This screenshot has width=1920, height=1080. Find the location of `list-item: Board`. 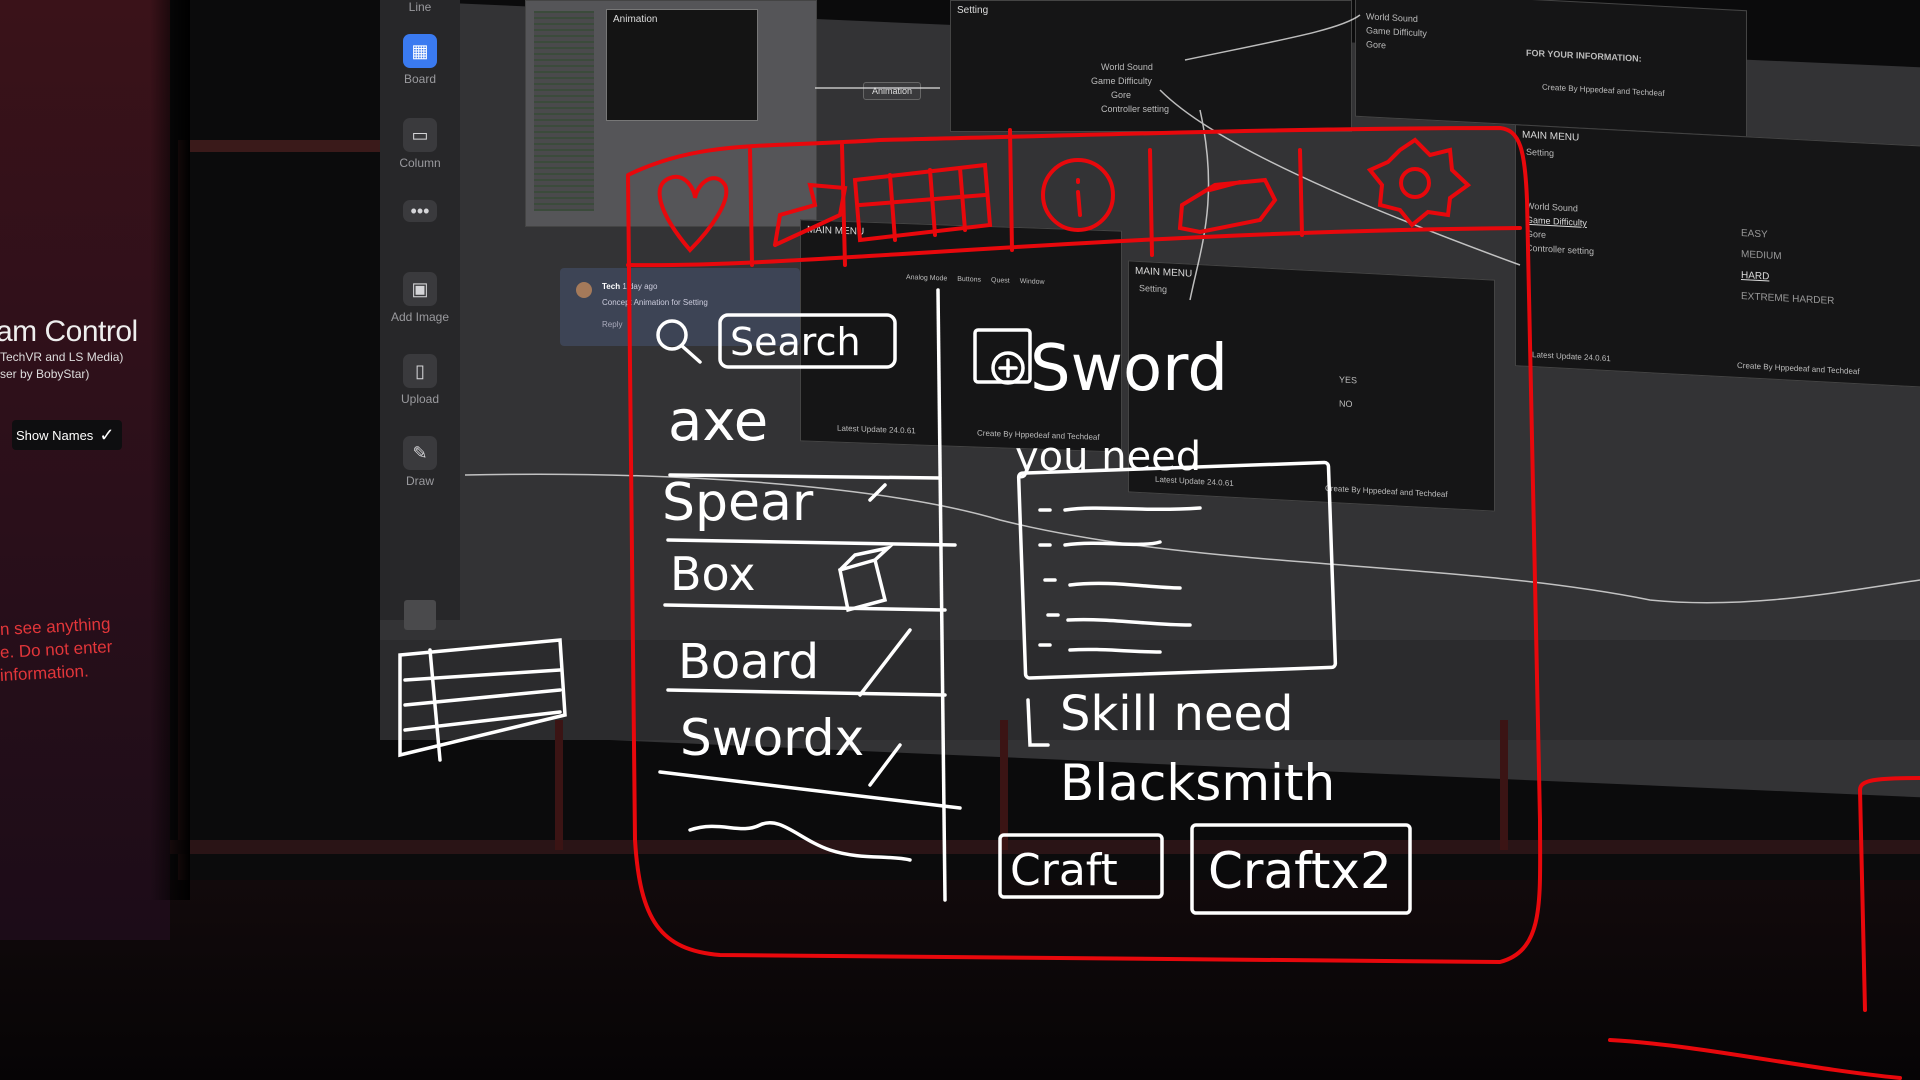

list-item: Board is located at coordinates (748, 662).